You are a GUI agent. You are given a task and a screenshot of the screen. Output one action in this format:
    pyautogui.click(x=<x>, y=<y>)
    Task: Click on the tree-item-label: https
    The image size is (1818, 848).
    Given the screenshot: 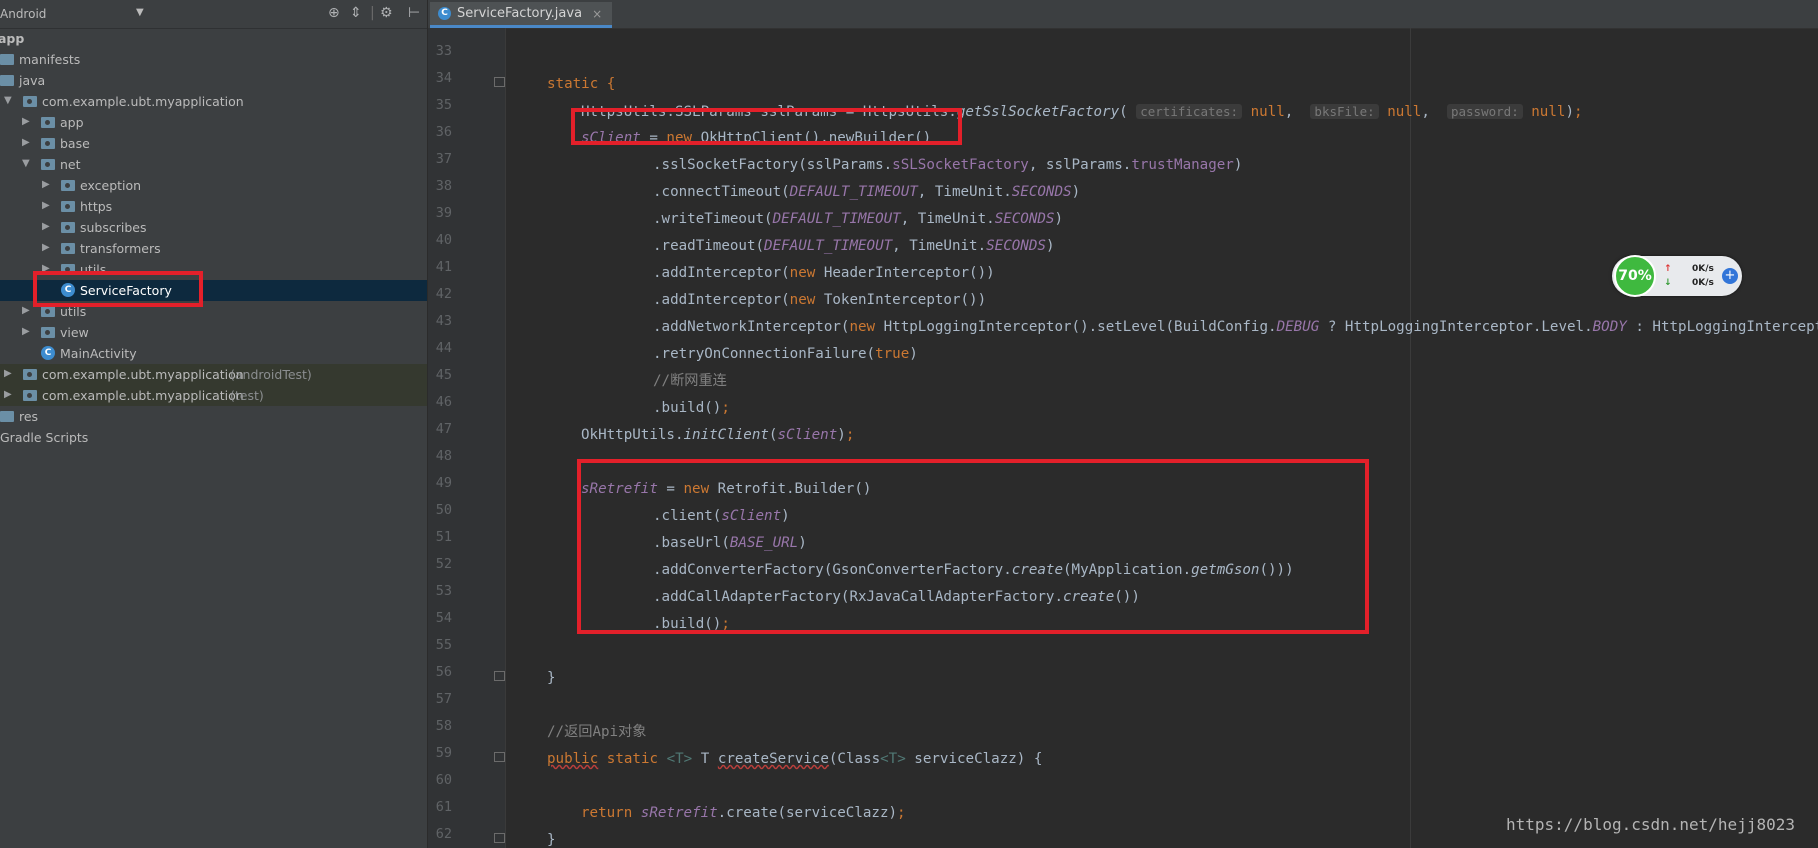 What is the action you would take?
    pyautogui.click(x=96, y=206)
    